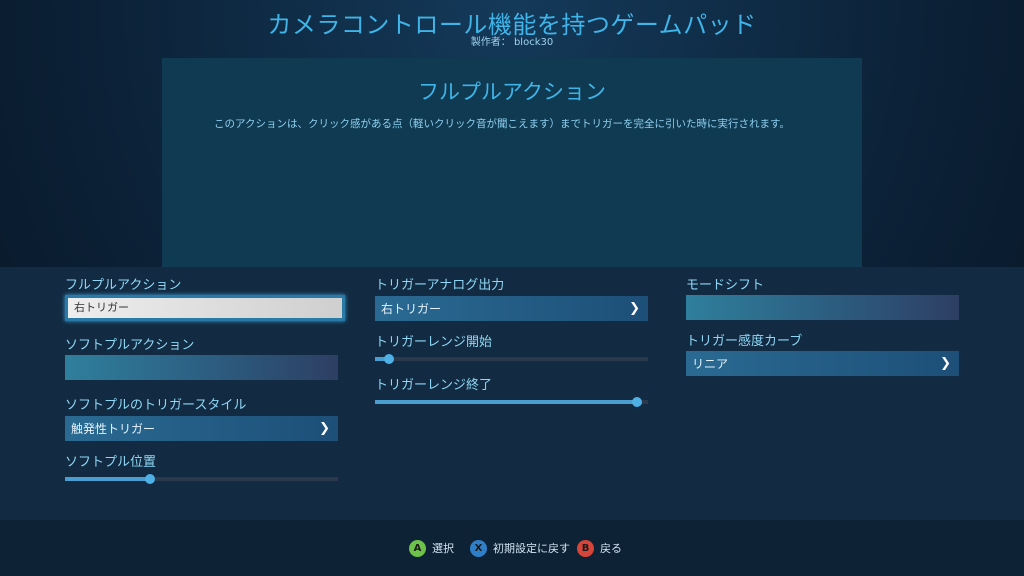 The image size is (1024, 576). I want to click on header: カメラコントロール機能を持つゲームパッド 製作者： block30, so click(512, 30).